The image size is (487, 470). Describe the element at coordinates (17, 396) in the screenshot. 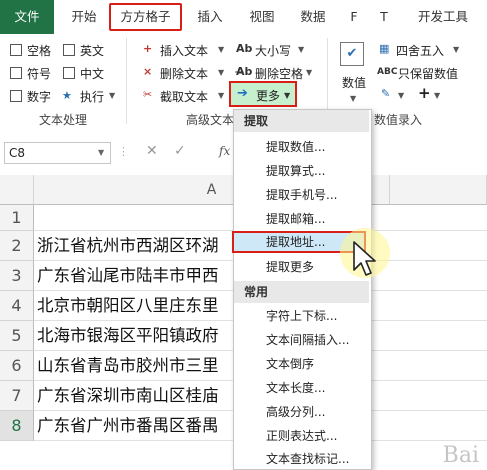

I see `row-header: 7` at that location.